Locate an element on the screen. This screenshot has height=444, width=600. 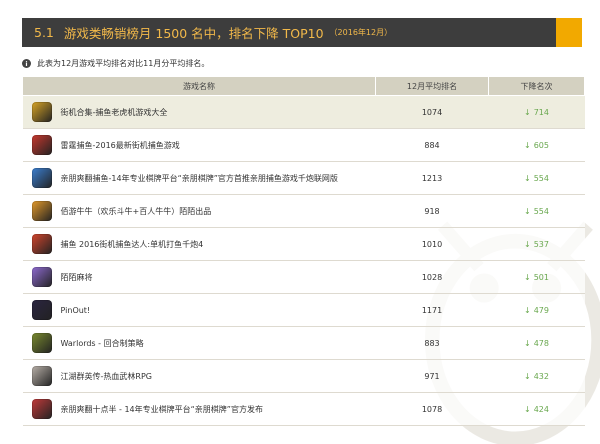
game-name: 街机合集-捕鱼老虎机游戏大全 is located at coordinates (114, 112).